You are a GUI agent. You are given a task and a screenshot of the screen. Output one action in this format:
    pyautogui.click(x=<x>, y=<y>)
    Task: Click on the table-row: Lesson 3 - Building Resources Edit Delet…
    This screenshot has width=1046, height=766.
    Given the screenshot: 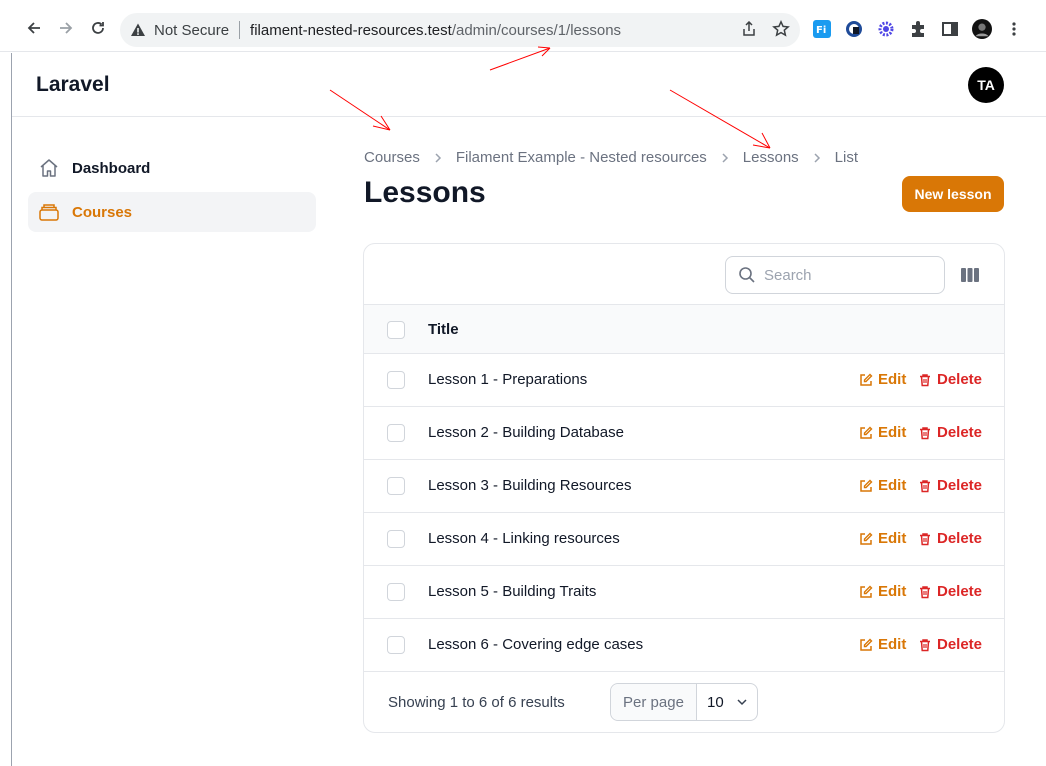 What is the action you would take?
    pyautogui.click(x=684, y=486)
    